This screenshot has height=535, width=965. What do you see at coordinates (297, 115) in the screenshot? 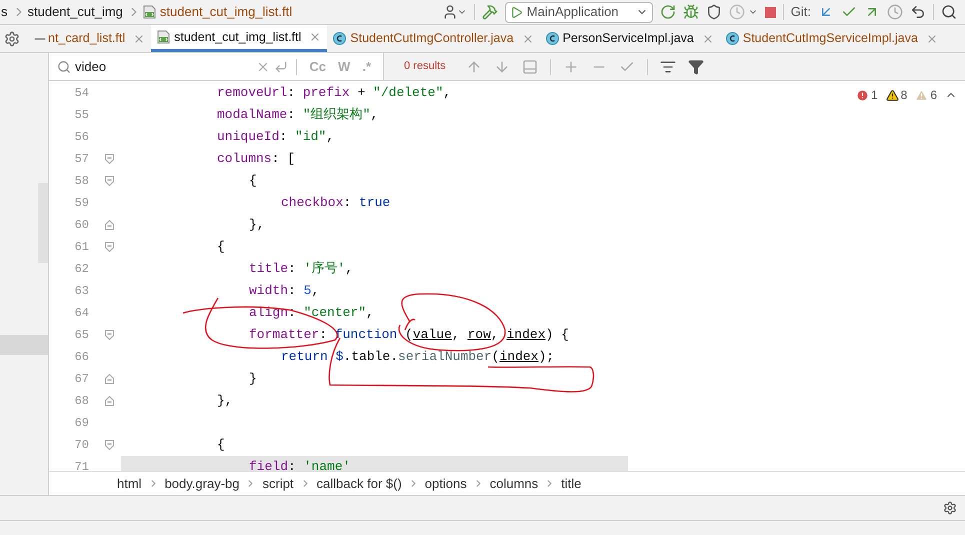
I see `code-line: modalName: "组织架构",` at bounding box center [297, 115].